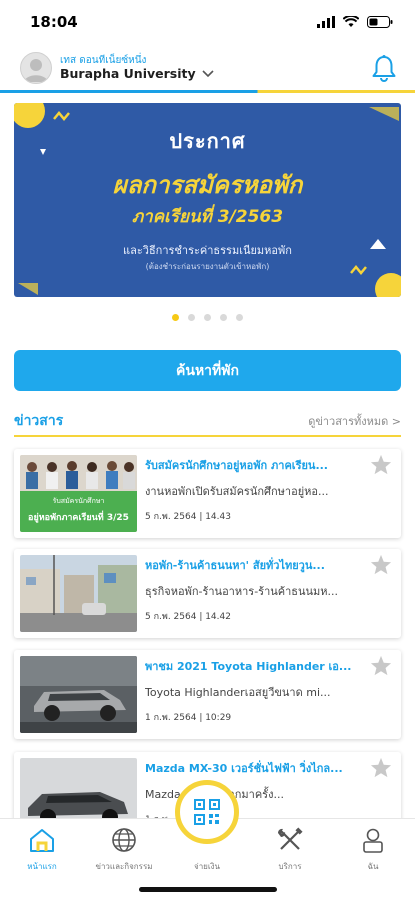 This screenshot has width=415, height=900. I want to click on thumb-caption-1: รับสมัครนักศึกษา, so click(78, 501).